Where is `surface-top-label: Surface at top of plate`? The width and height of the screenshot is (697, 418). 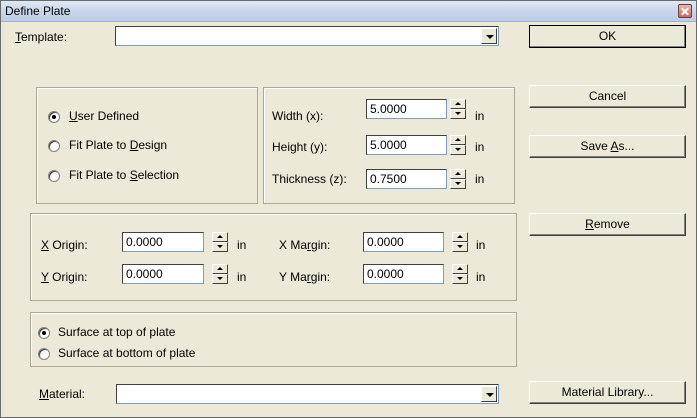 surface-top-label: Surface at top of plate is located at coordinates (117, 332).